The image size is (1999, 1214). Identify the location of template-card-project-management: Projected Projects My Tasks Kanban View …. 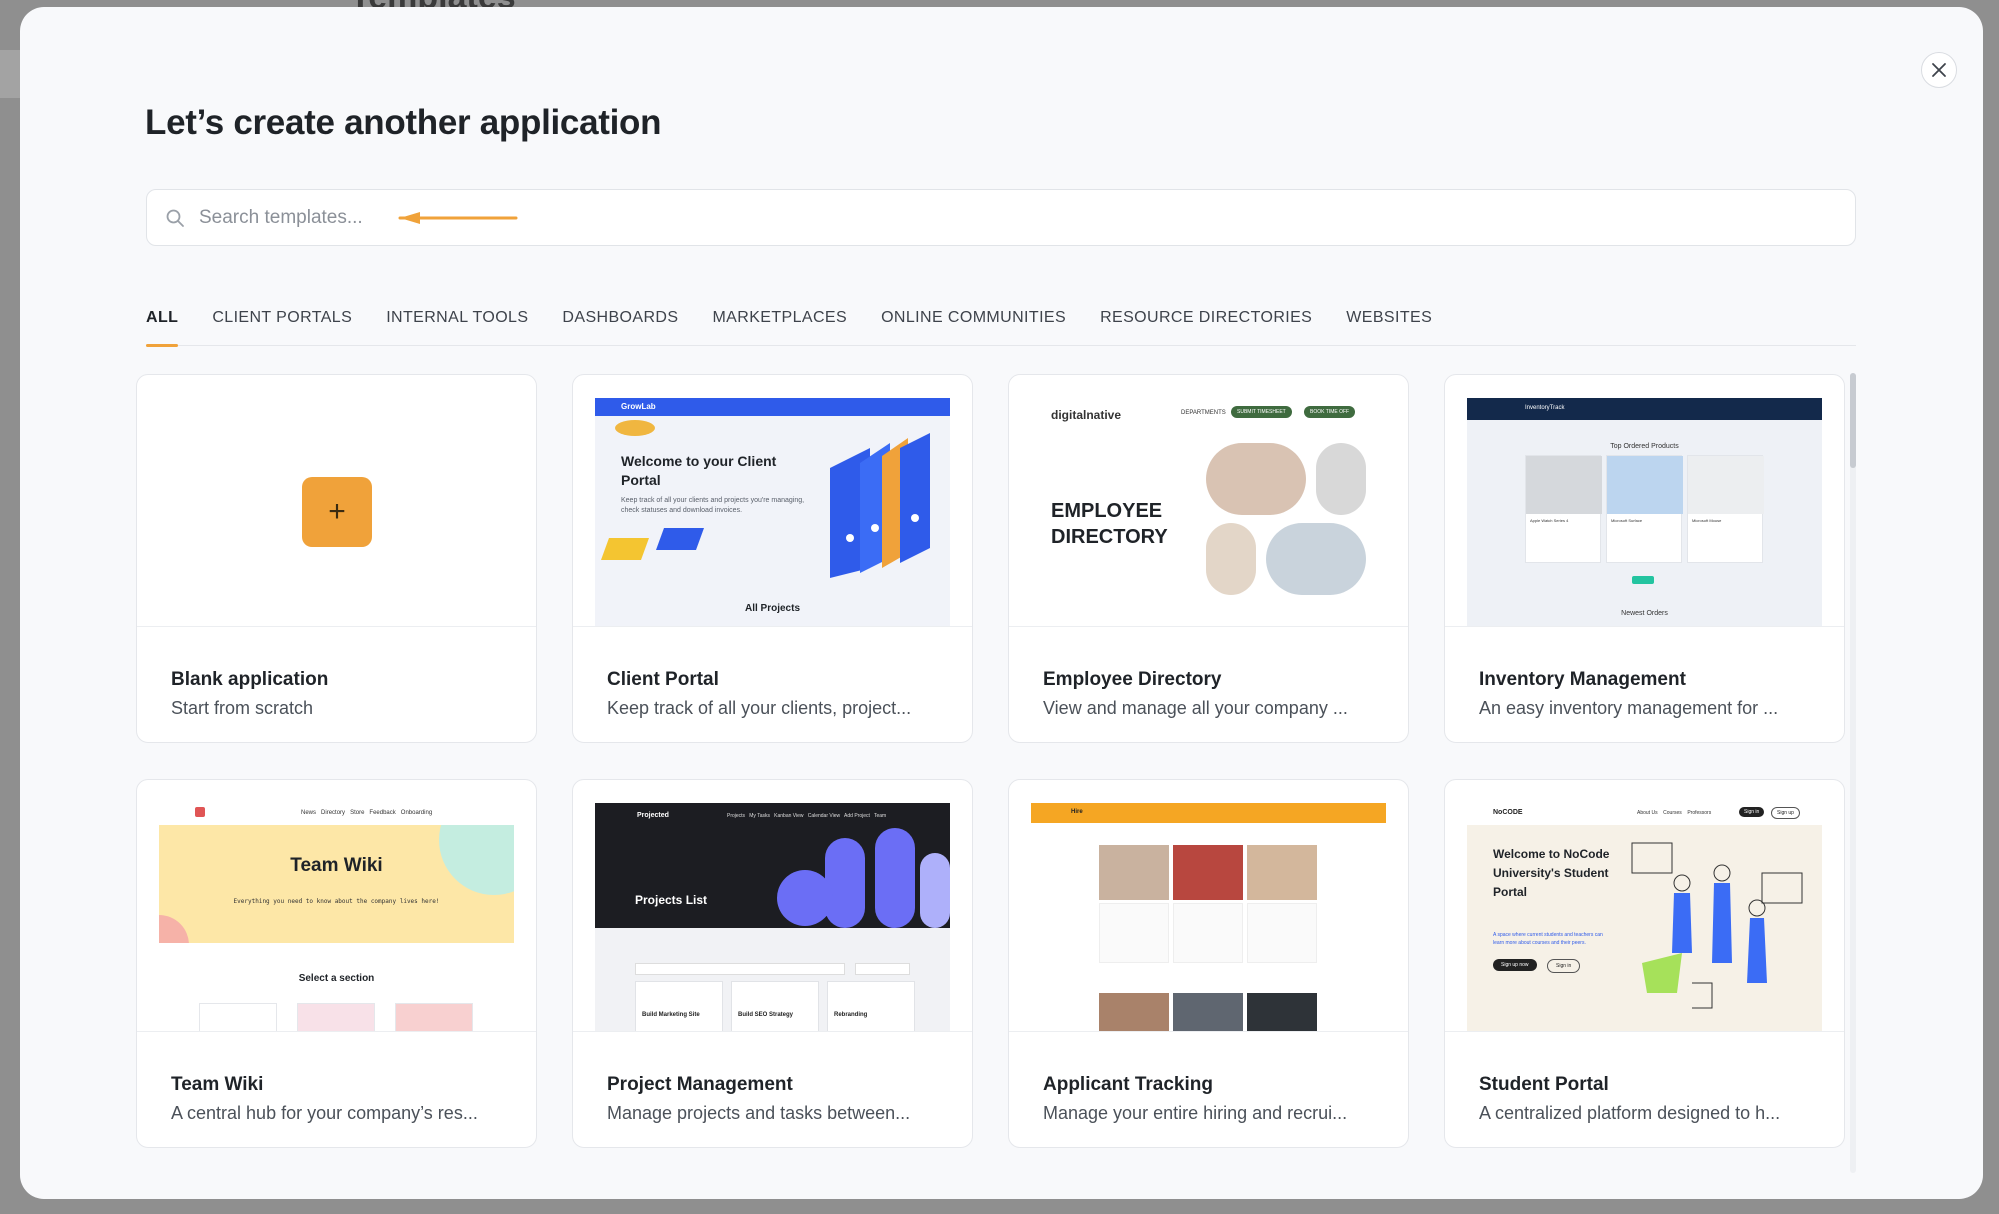
(772, 963).